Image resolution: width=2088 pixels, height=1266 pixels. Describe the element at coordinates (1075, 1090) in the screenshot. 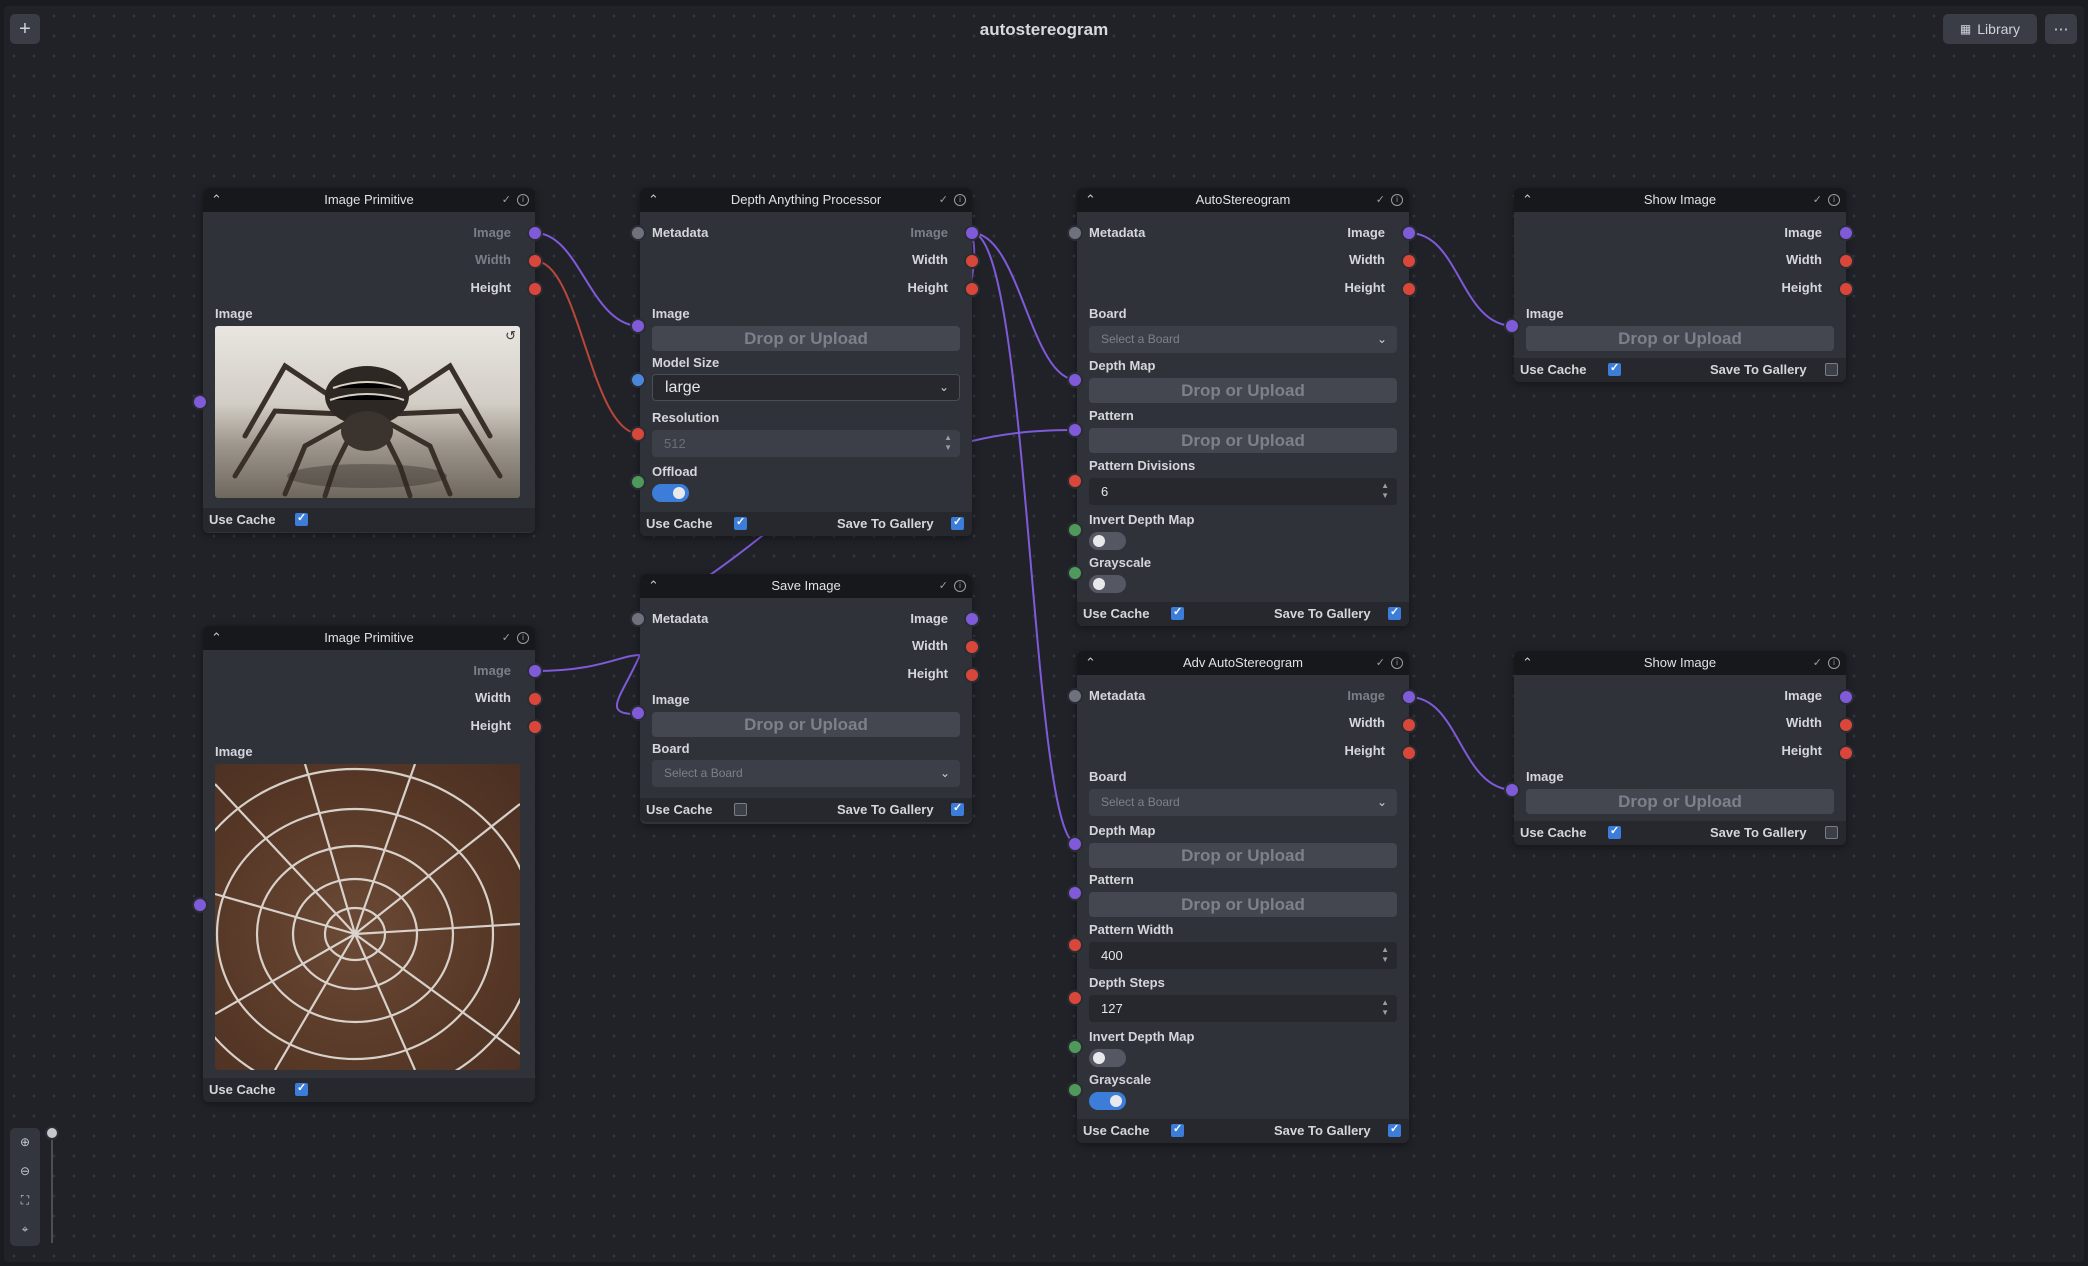

I see `handle-adv-grayscale-input` at that location.